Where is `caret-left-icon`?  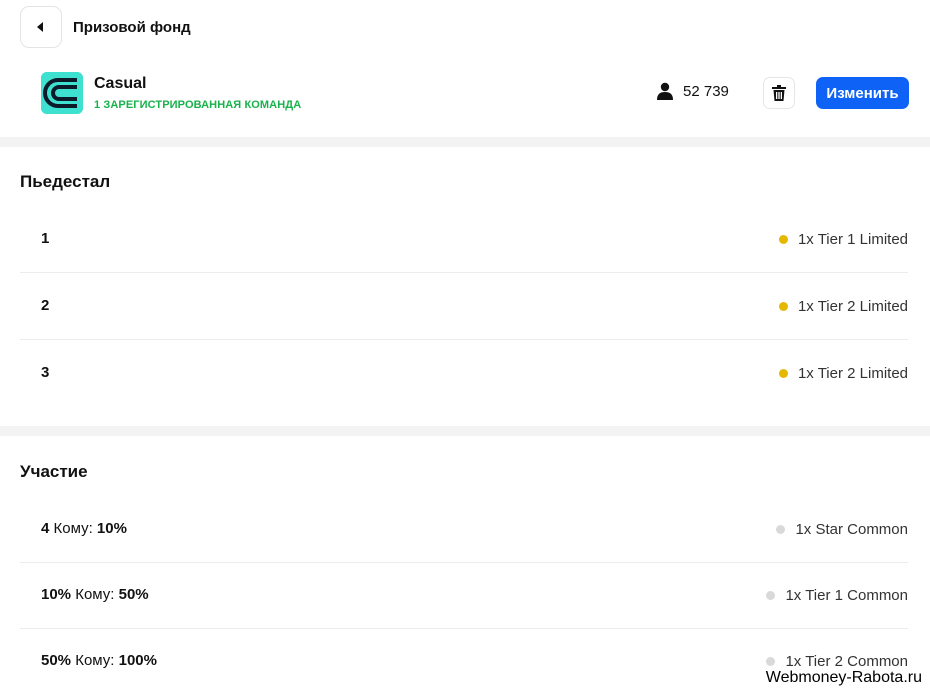
caret-left-icon is located at coordinates (40, 27).